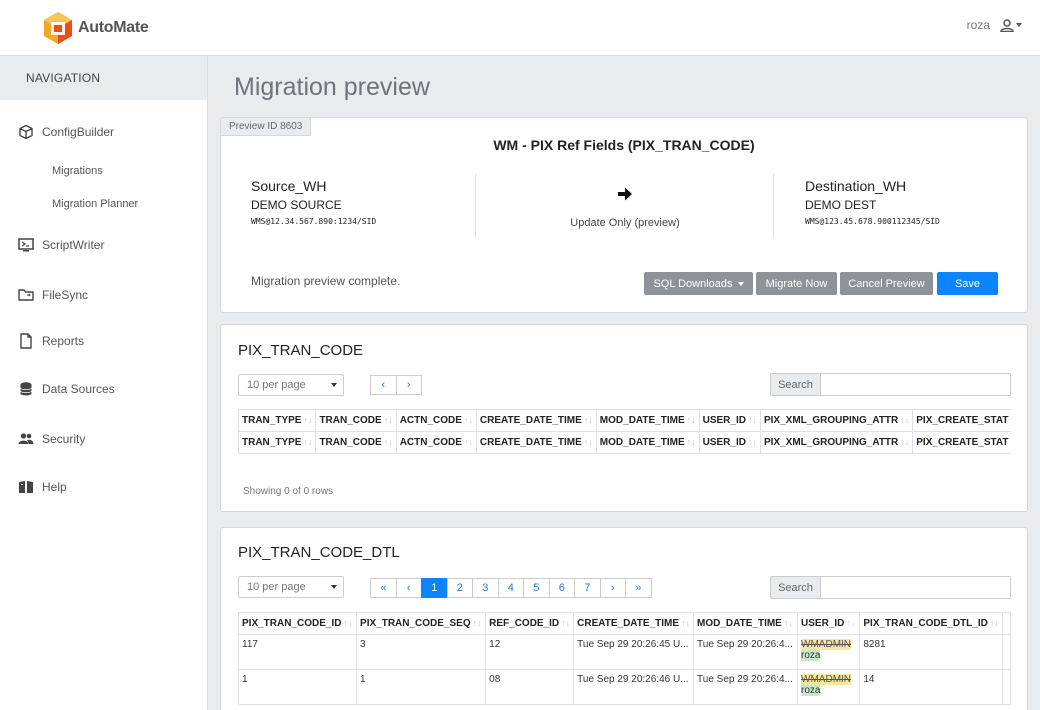 The image size is (1040, 710). What do you see at coordinates (61, 245) in the screenshot?
I see `sidebar-item-scriptwriter: ScriptWriter` at bounding box center [61, 245].